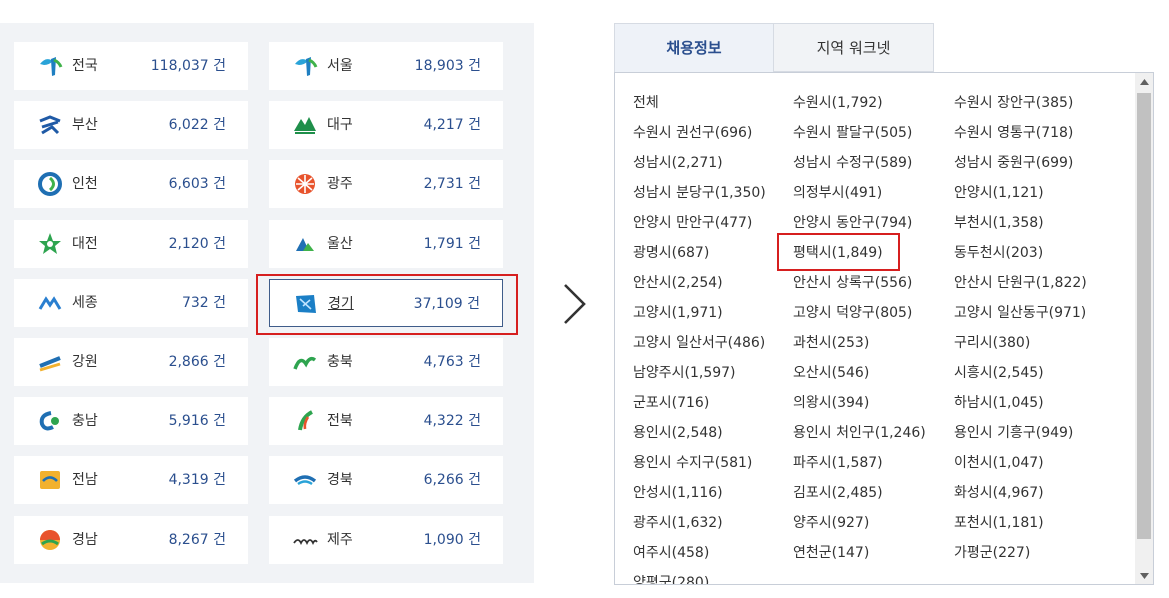 The width and height of the screenshot is (1169, 598). I want to click on city-link: 부천시(1,358), so click(999, 223).